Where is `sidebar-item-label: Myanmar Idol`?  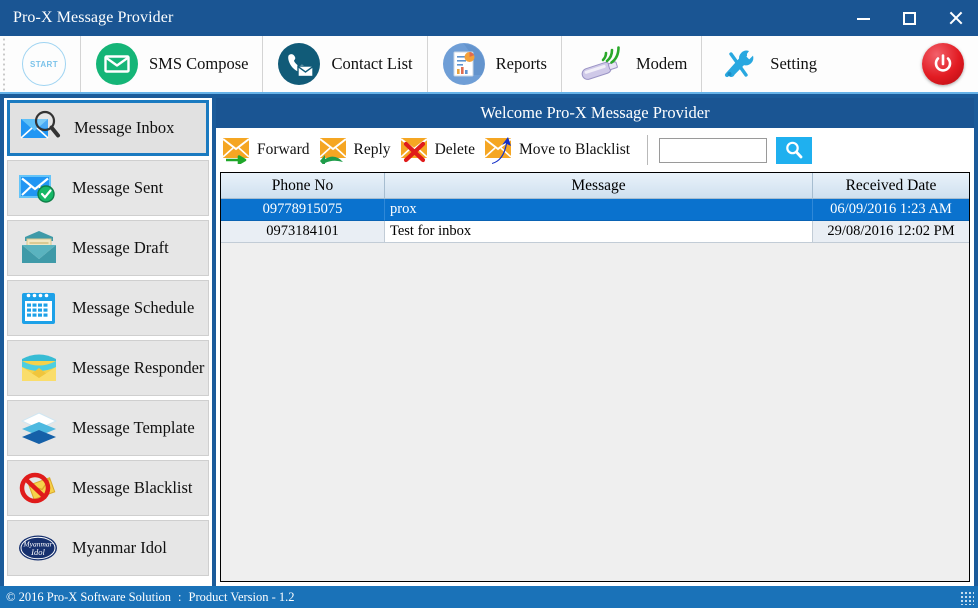
sidebar-item-label: Myanmar Idol is located at coordinates (119, 547).